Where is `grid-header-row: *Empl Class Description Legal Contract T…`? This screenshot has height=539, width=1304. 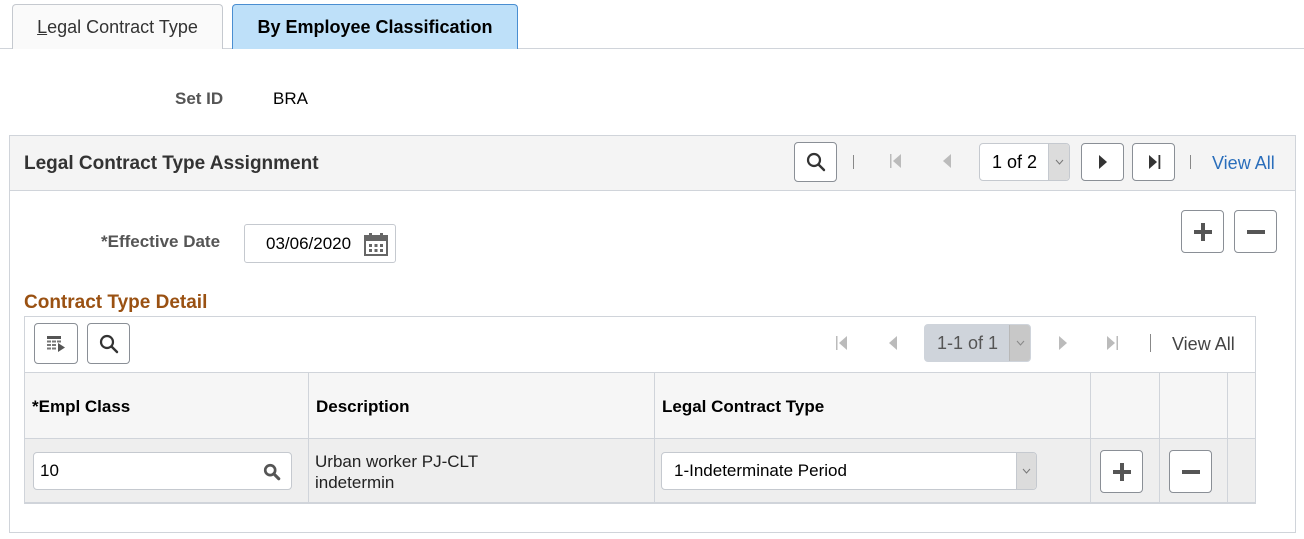
grid-header-row: *Empl Class Description Legal Contract T… is located at coordinates (640, 406).